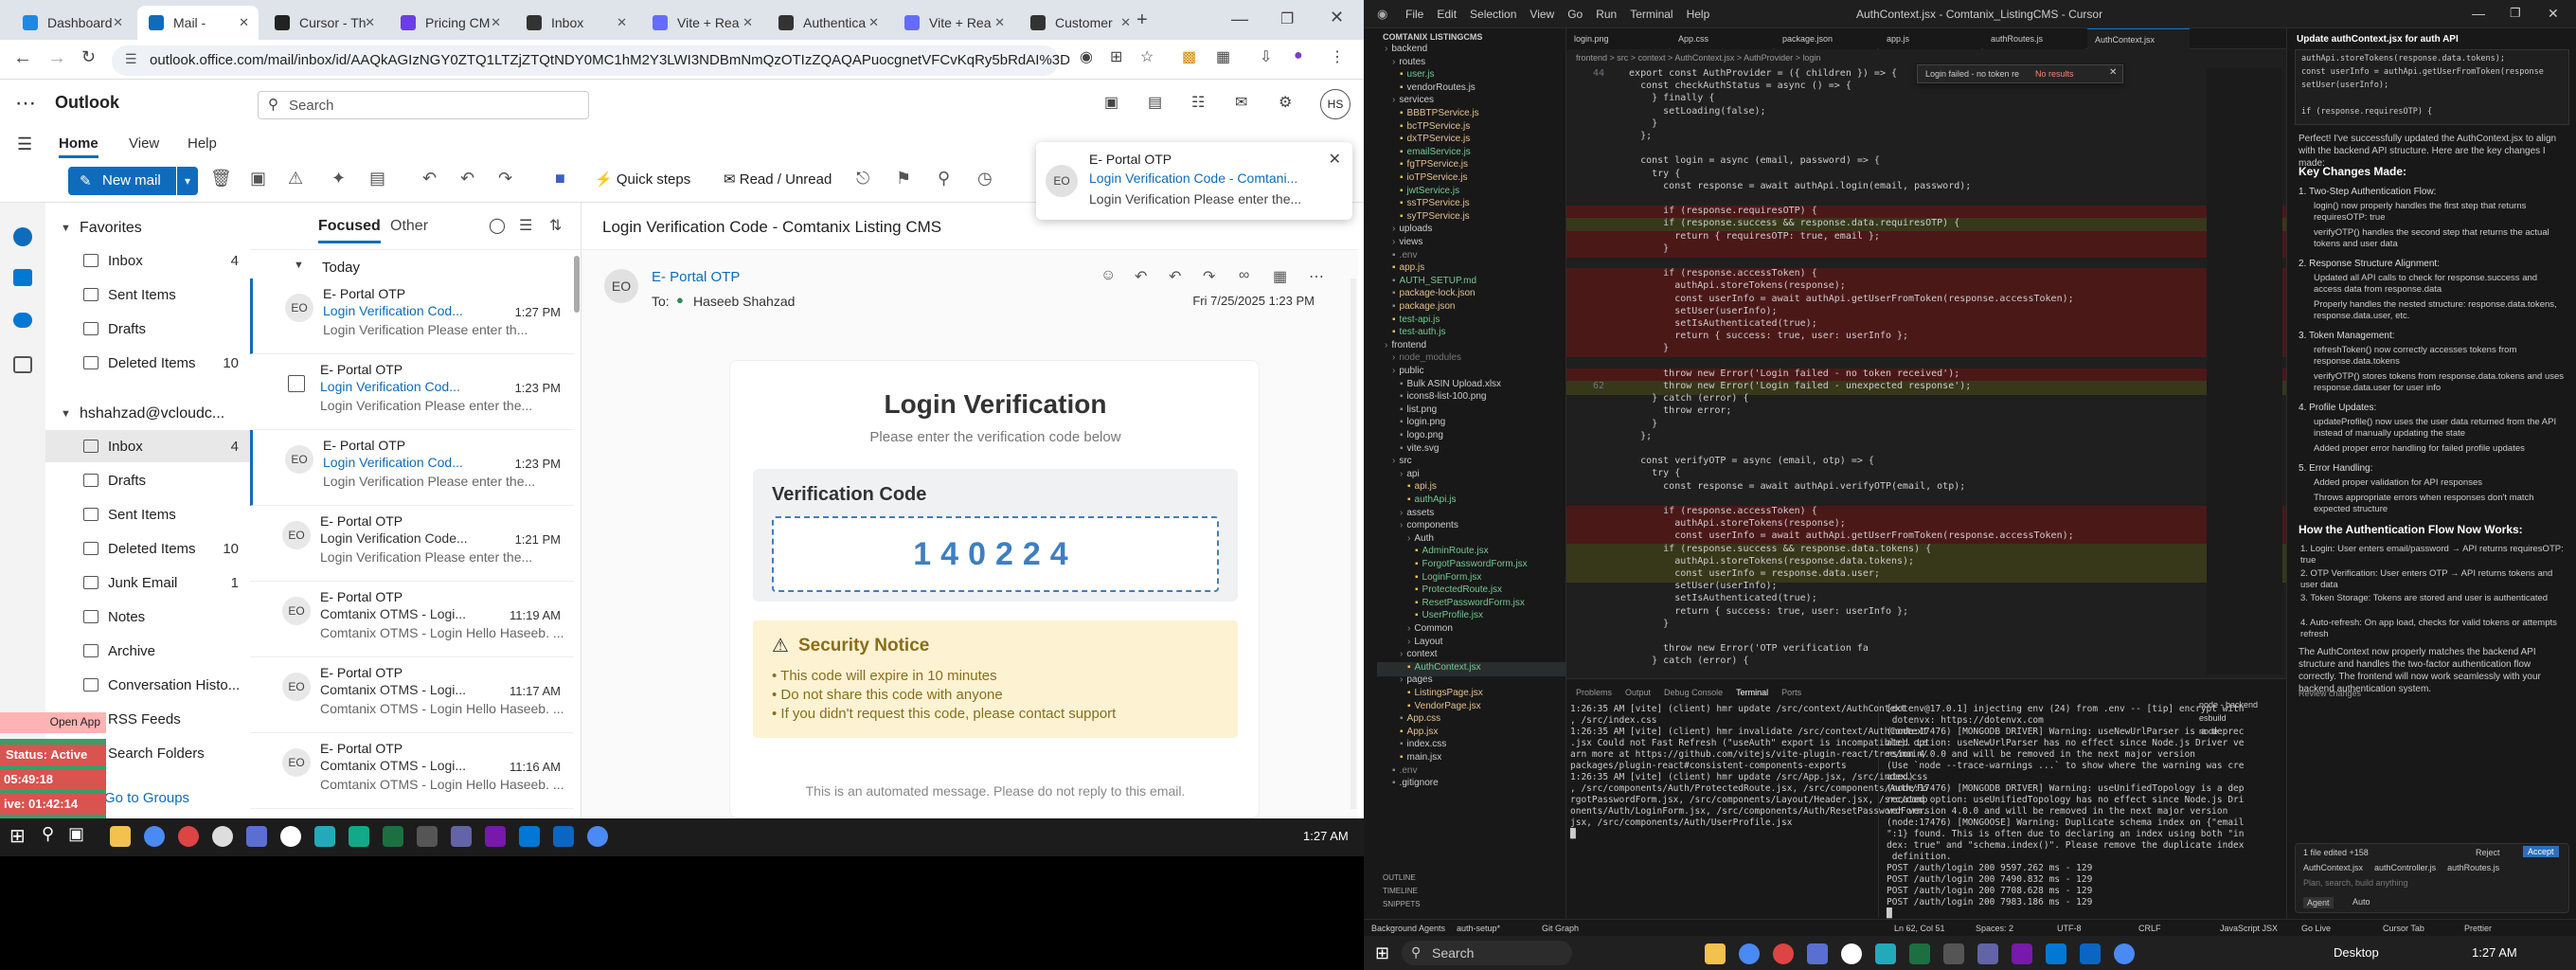 This screenshot has height=970, width=2576. What do you see at coordinates (2403, 928) in the screenshot?
I see `status-item: Cursor Tab` at bounding box center [2403, 928].